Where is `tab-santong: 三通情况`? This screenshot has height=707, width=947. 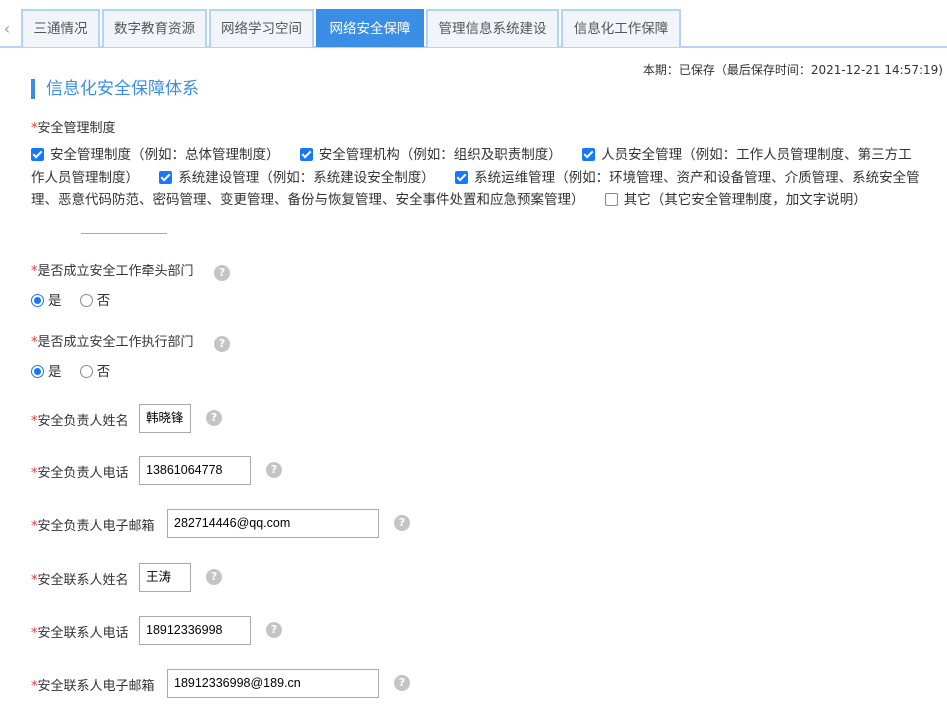
tab-santong: 三通情况 is located at coordinates (60, 28).